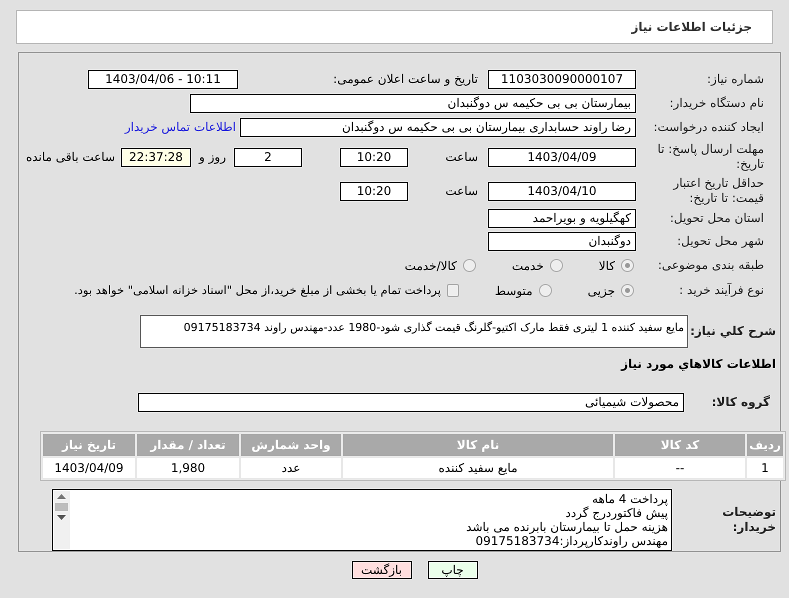  Describe the element at coordinates (562, 218) in the screenshot. I see `input-field: کهگیلویه و بویراحمد` at that location.